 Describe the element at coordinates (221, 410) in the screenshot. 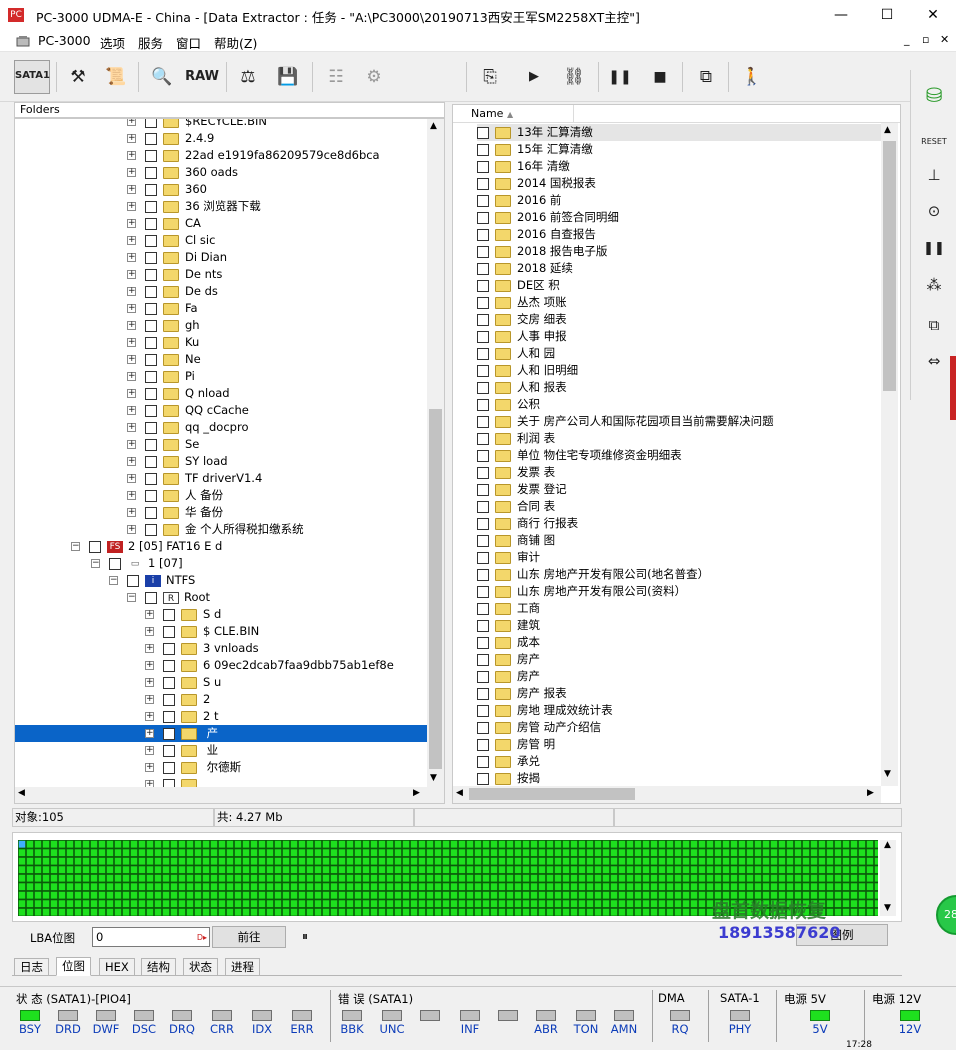

I see `tree-row: + QQ cCache` at that location.